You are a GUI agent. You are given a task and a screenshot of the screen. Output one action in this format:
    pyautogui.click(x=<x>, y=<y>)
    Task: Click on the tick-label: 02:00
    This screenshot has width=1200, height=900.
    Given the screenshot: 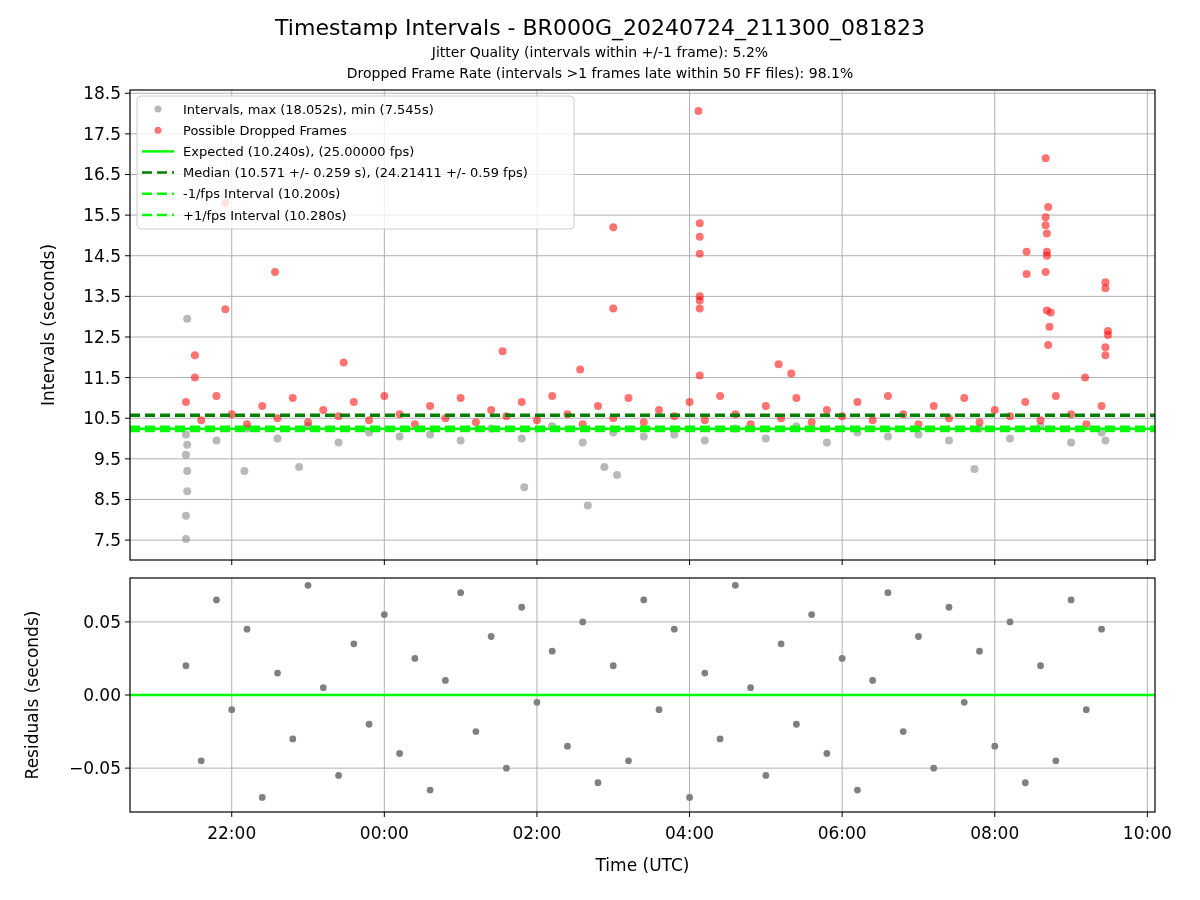 What is the action you would take?
    pyautogui.click(x=537, y=833)
    